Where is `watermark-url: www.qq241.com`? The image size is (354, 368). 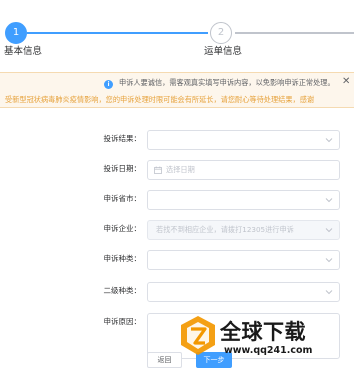
watermark-url: www.qq241.com is located at coordinates (268, 350).